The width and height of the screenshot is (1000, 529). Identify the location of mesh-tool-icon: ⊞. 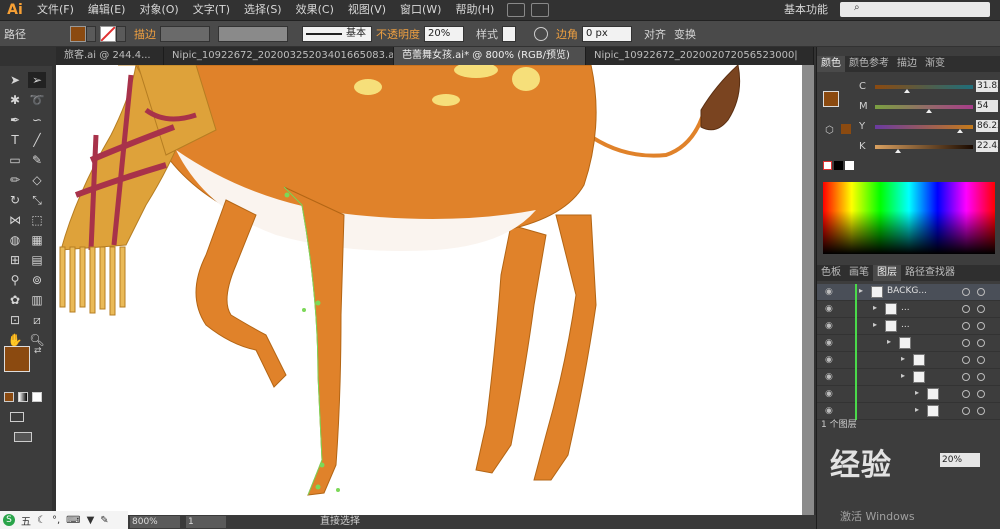
(15, 260).